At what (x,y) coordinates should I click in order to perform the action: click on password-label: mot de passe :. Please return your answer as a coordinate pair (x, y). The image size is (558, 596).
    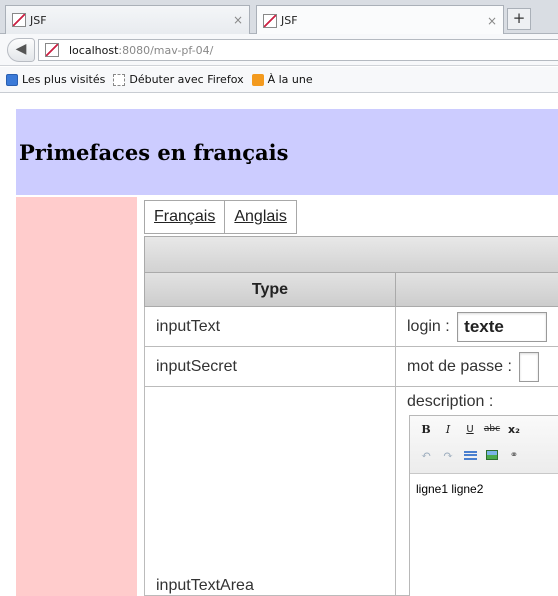
    Looking at the image, I should click on (459, 366).